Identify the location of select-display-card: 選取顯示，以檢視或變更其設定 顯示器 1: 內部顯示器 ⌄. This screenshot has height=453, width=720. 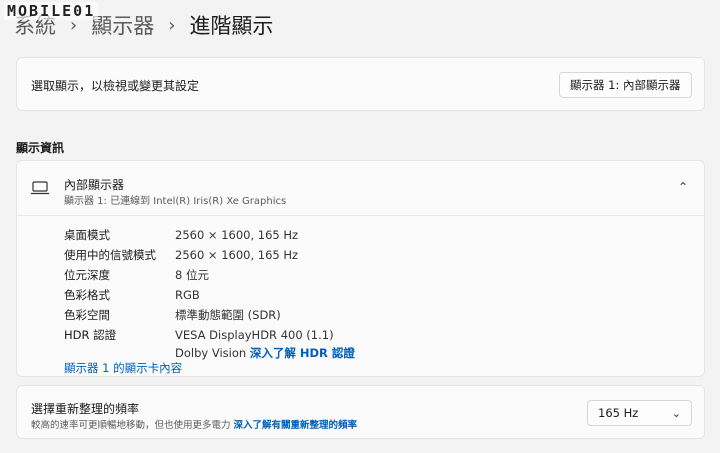
(360, 84).